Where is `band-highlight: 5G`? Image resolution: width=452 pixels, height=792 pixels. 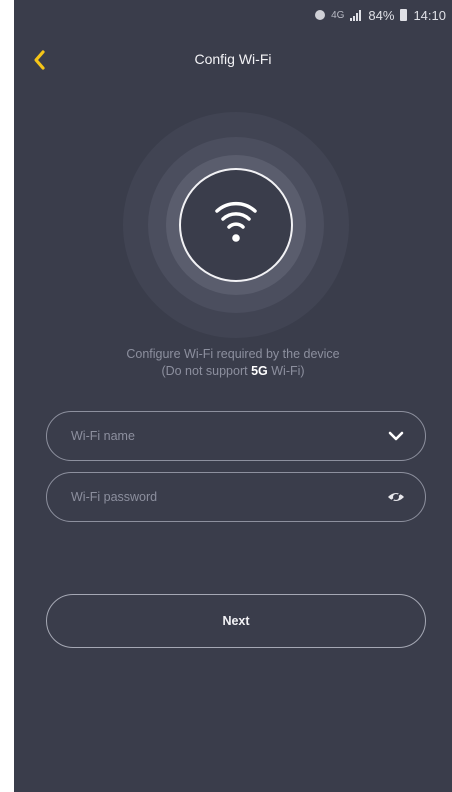
band-highlight: 5G is located at coordinates (259, 371).